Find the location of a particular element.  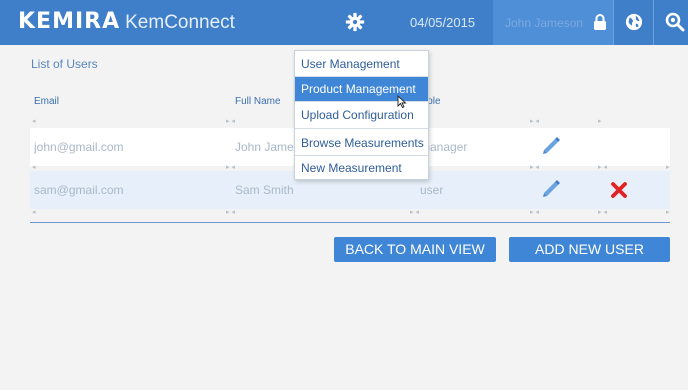

app-name: KemConnect is located at coordinates (180, 22).